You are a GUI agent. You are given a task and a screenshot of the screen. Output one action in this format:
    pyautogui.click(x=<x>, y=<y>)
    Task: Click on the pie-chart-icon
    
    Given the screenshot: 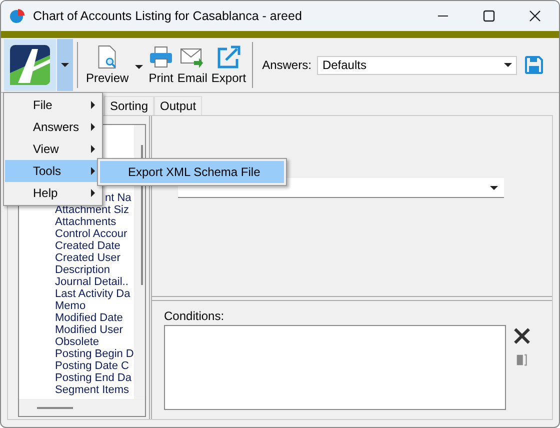 What is the action you would take?
    pyautogui.click(x=17, y=16)
    